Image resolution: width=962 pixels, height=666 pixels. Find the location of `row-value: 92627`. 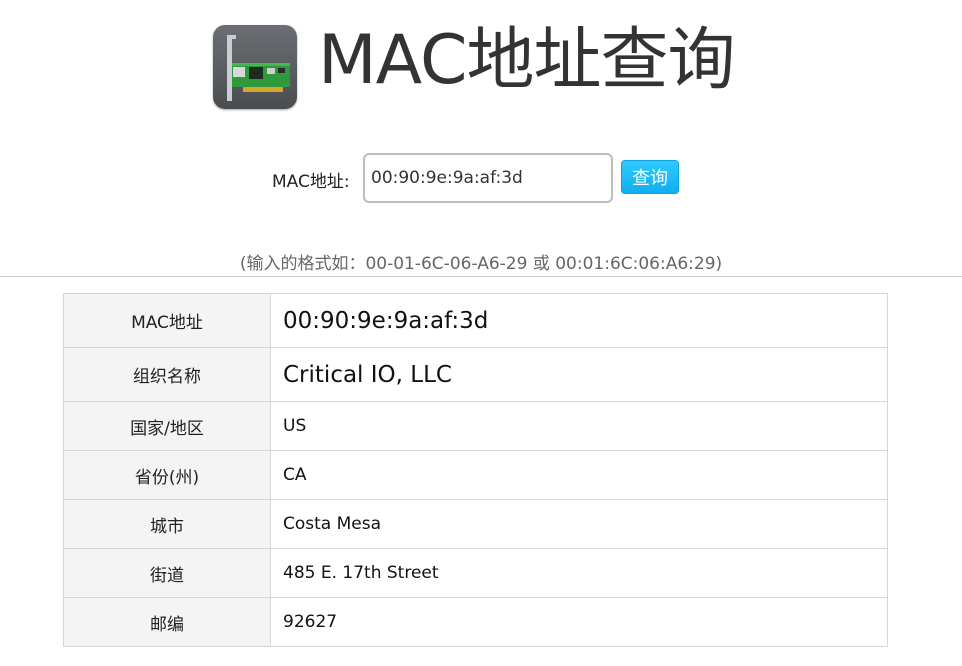

row-value: 92627 is located at coordinates (579, 622).